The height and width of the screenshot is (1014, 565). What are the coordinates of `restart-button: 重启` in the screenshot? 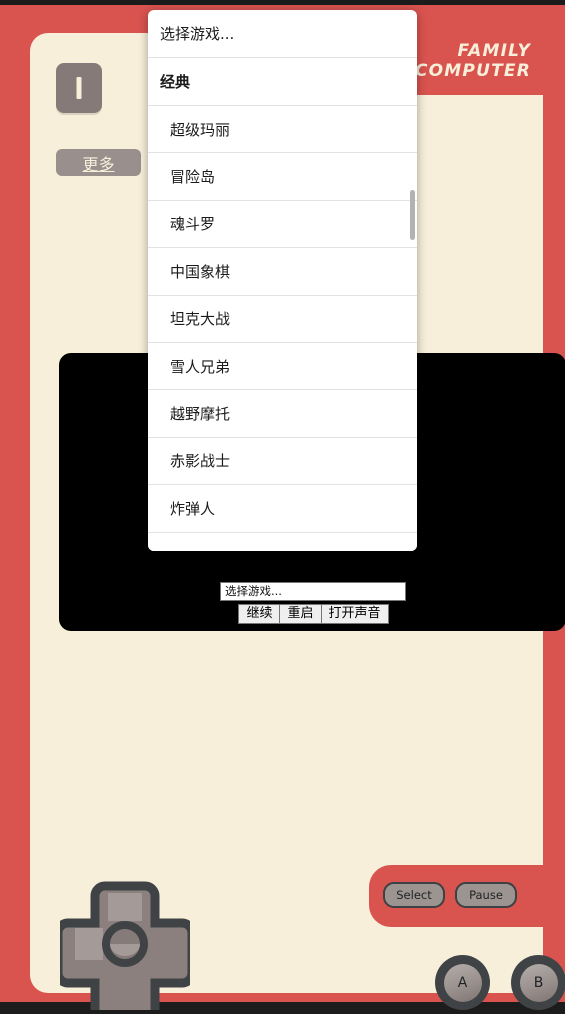 It's located at (300, 614).